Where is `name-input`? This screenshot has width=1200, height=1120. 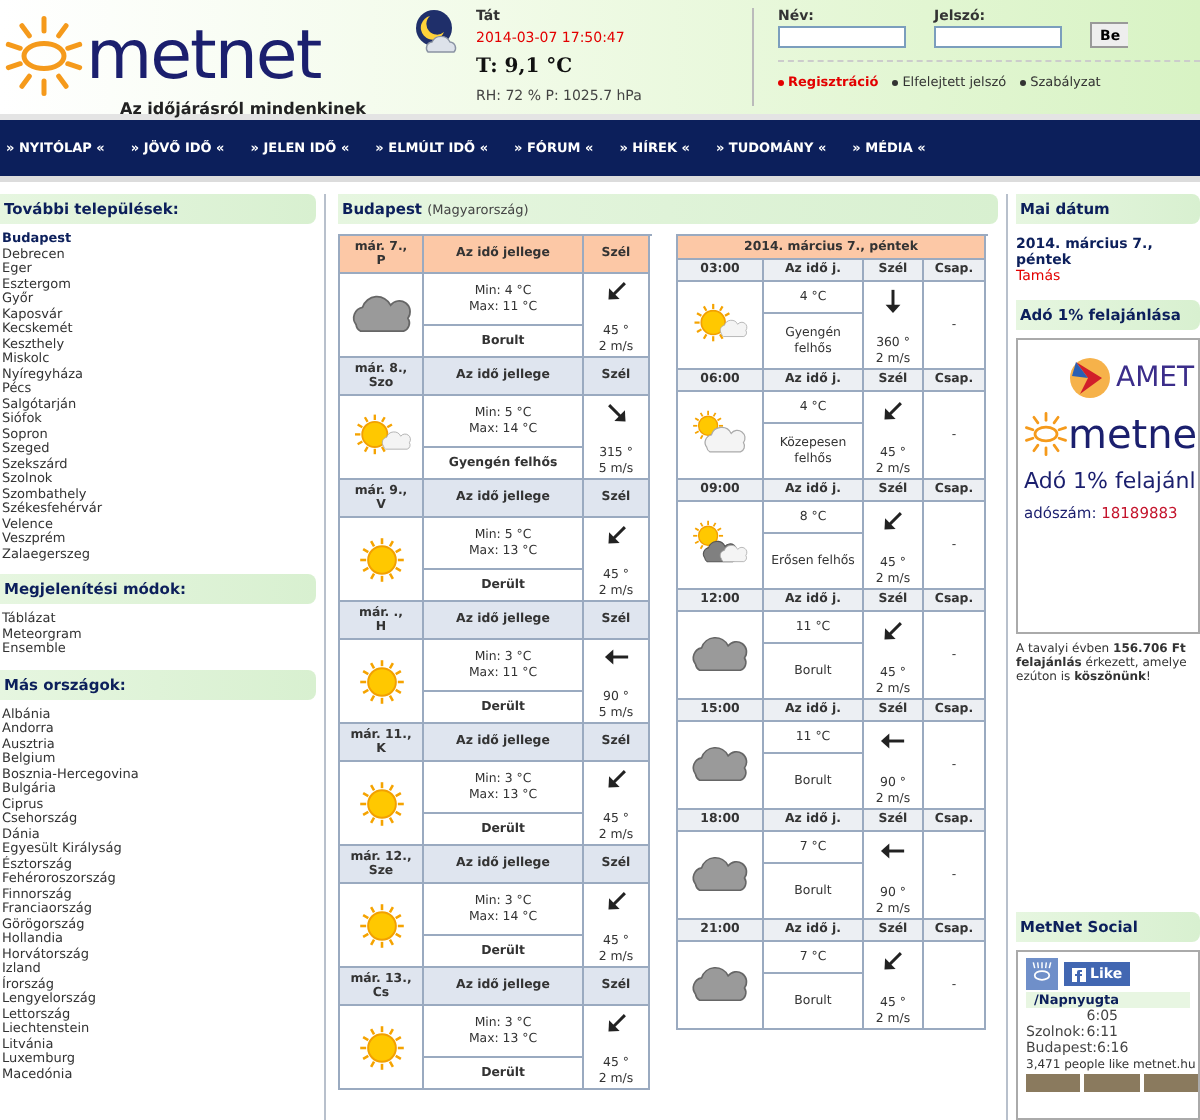
name-input is located at coordinates (842, 37).